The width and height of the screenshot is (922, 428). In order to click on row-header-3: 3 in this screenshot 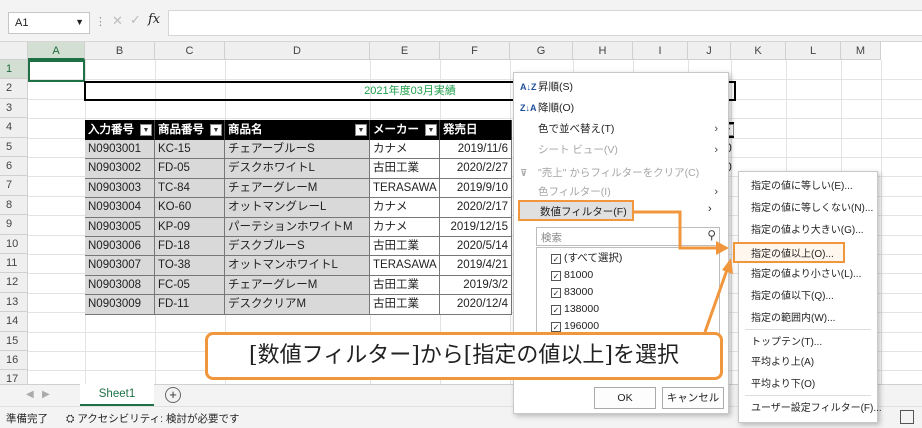, I will do `click(14, 108)`.